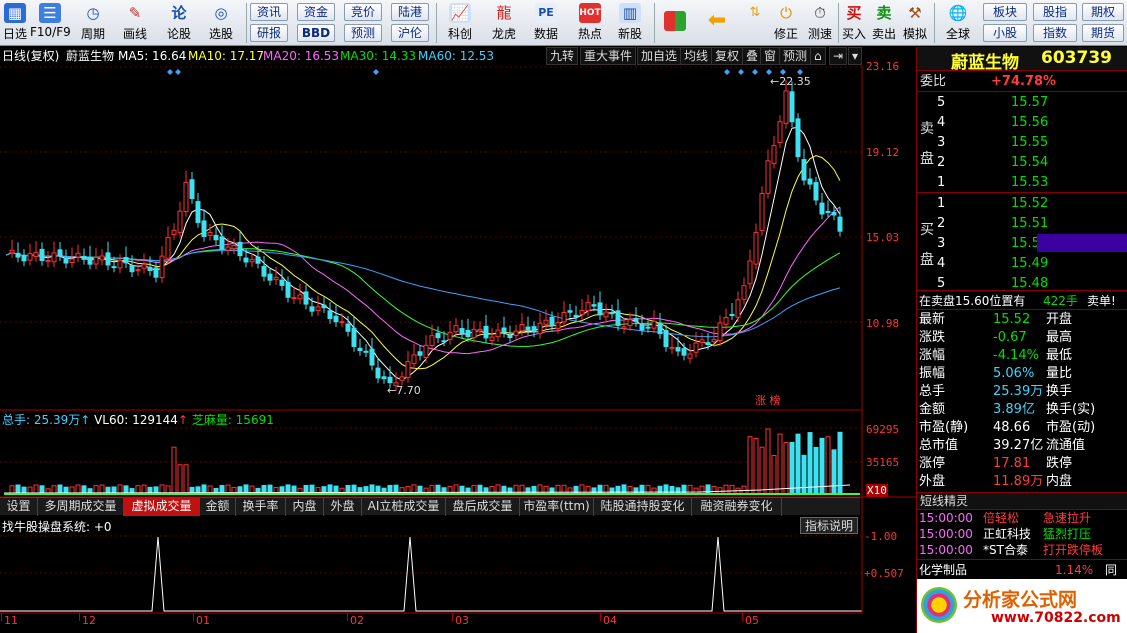 Image resolution: width=1127 pixels, height=633 pixels. What do you see at coordinates (1022, 103) in the screenshot?
I see `sell-level-5: 5 15.57` at bounding box center [1022, 103].